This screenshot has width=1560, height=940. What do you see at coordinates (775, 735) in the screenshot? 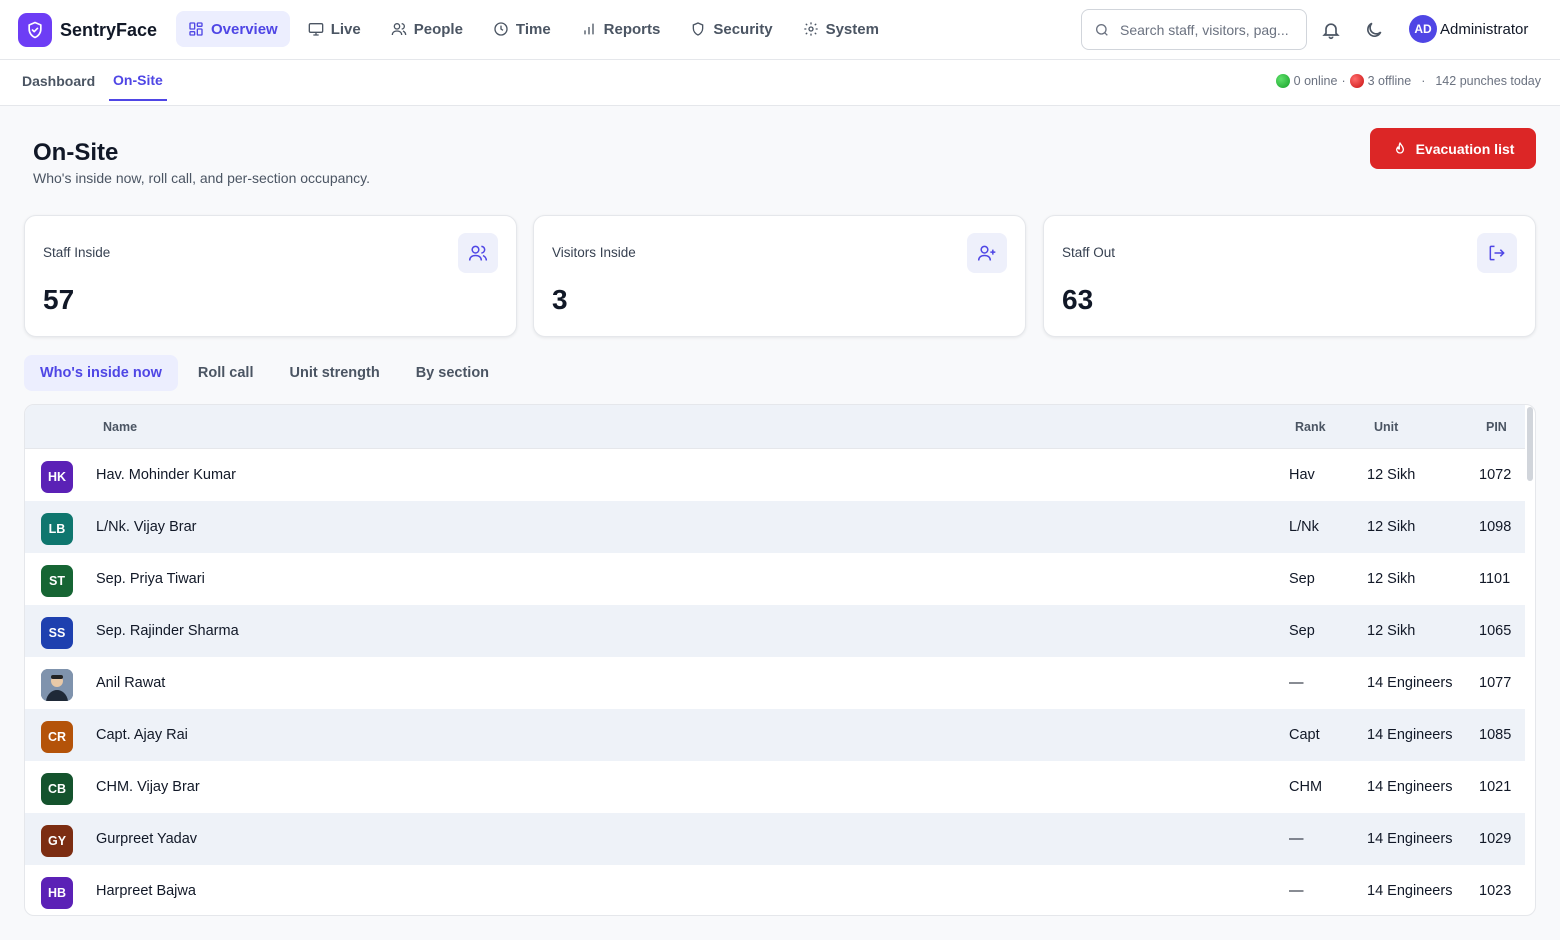
I see `table-row: CR Capt. Ajay Rai Capt 14 Engineers 1085` at bounding box center [775, 735].